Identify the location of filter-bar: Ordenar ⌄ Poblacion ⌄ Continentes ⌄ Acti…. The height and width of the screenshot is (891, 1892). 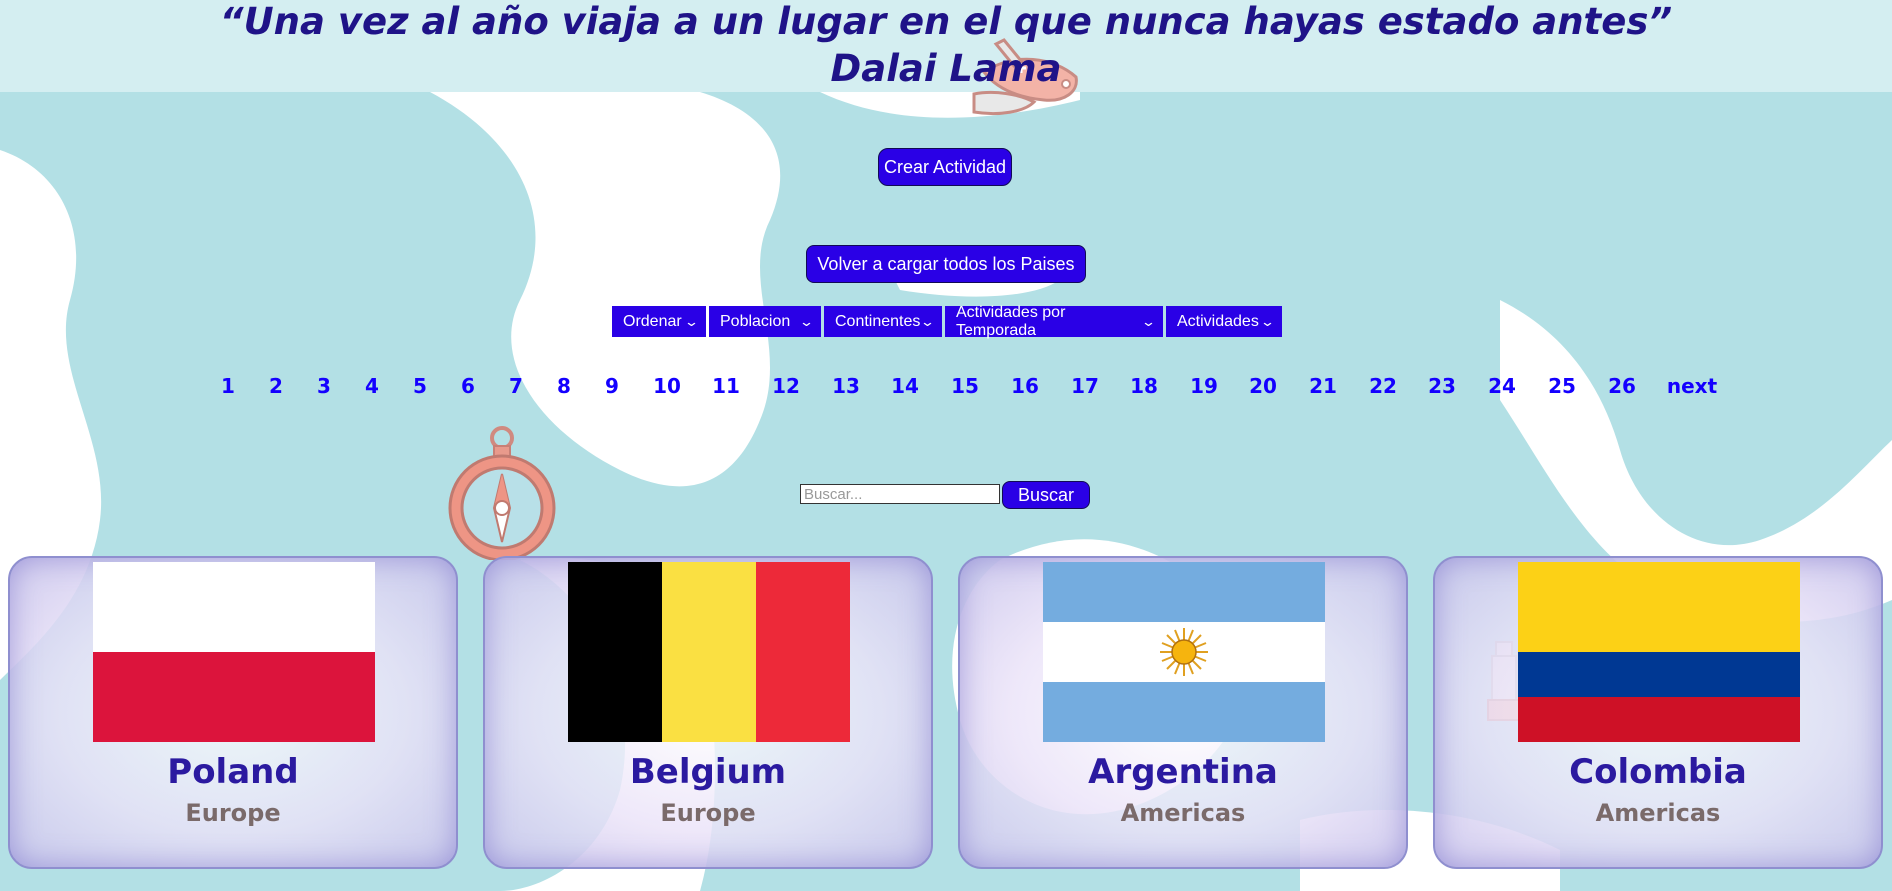
(947, 321).